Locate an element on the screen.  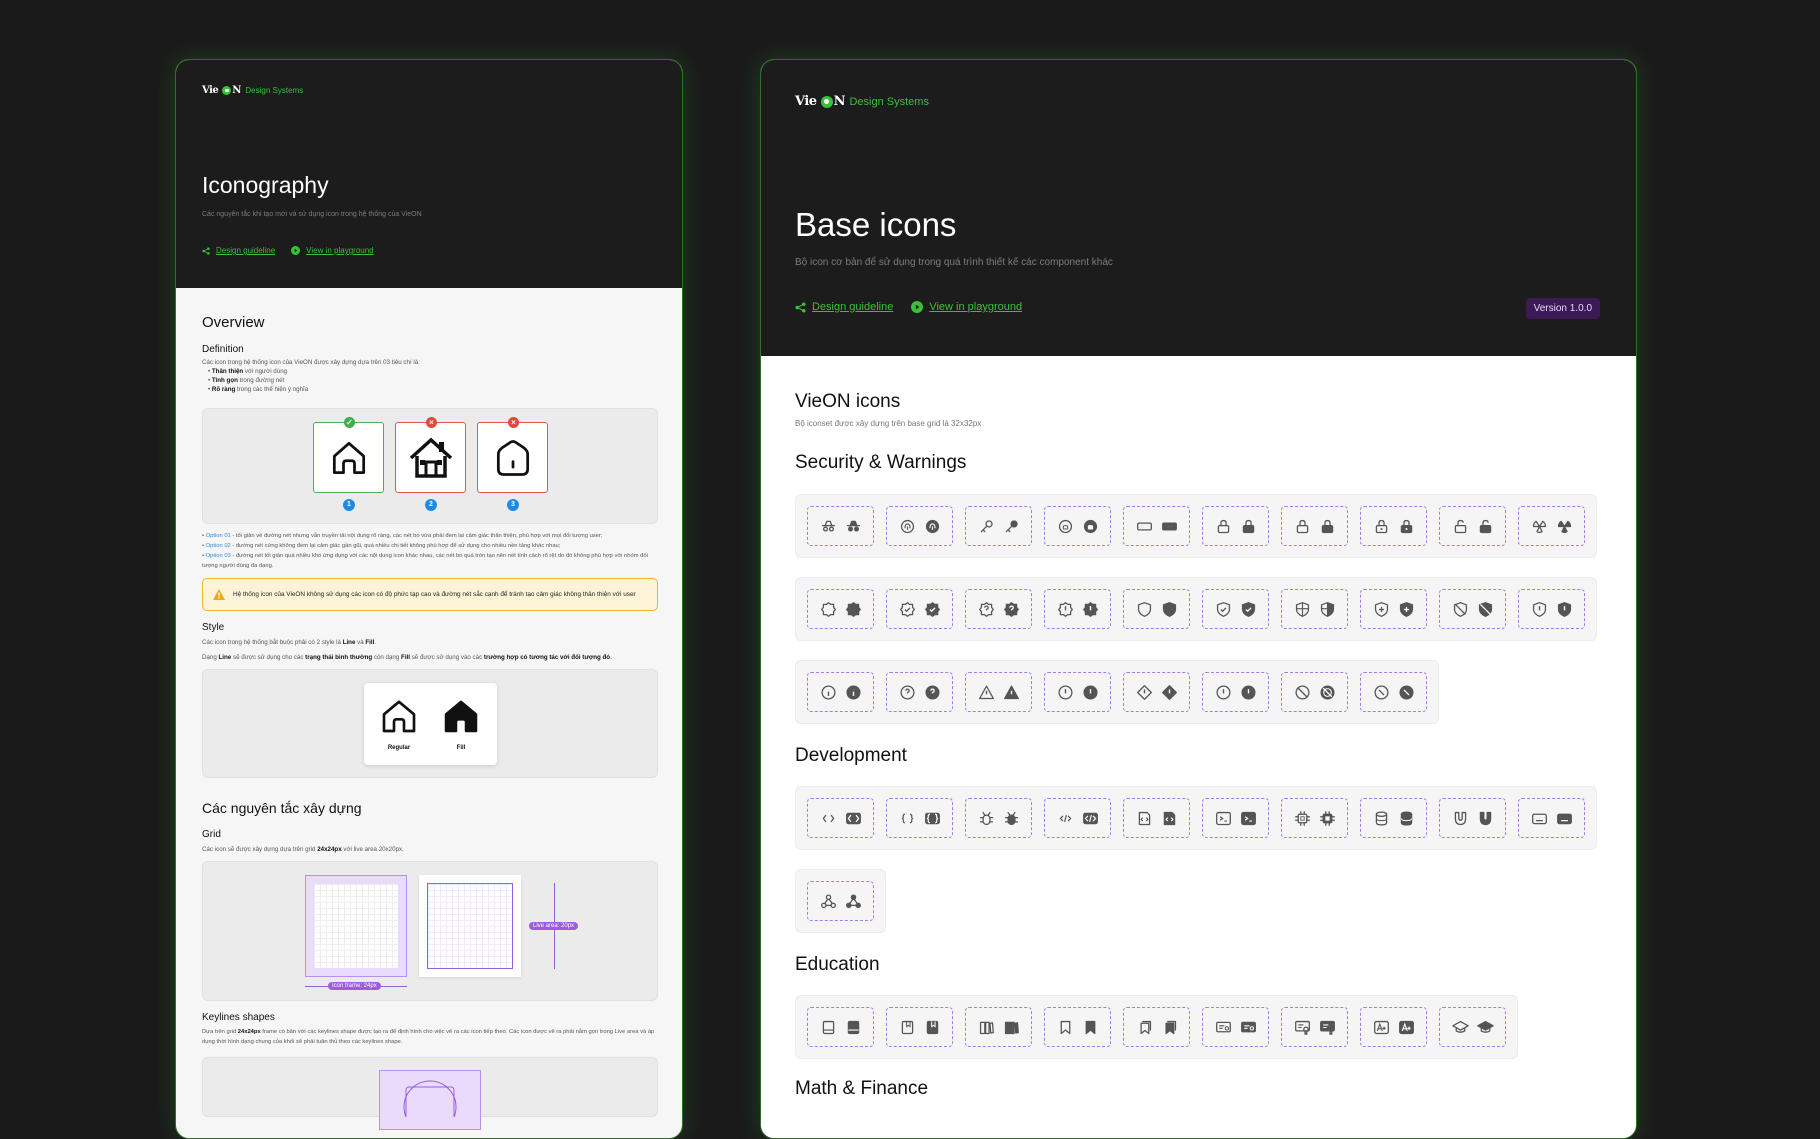
books-fill-icon is located at coordinates (1011, 1027).